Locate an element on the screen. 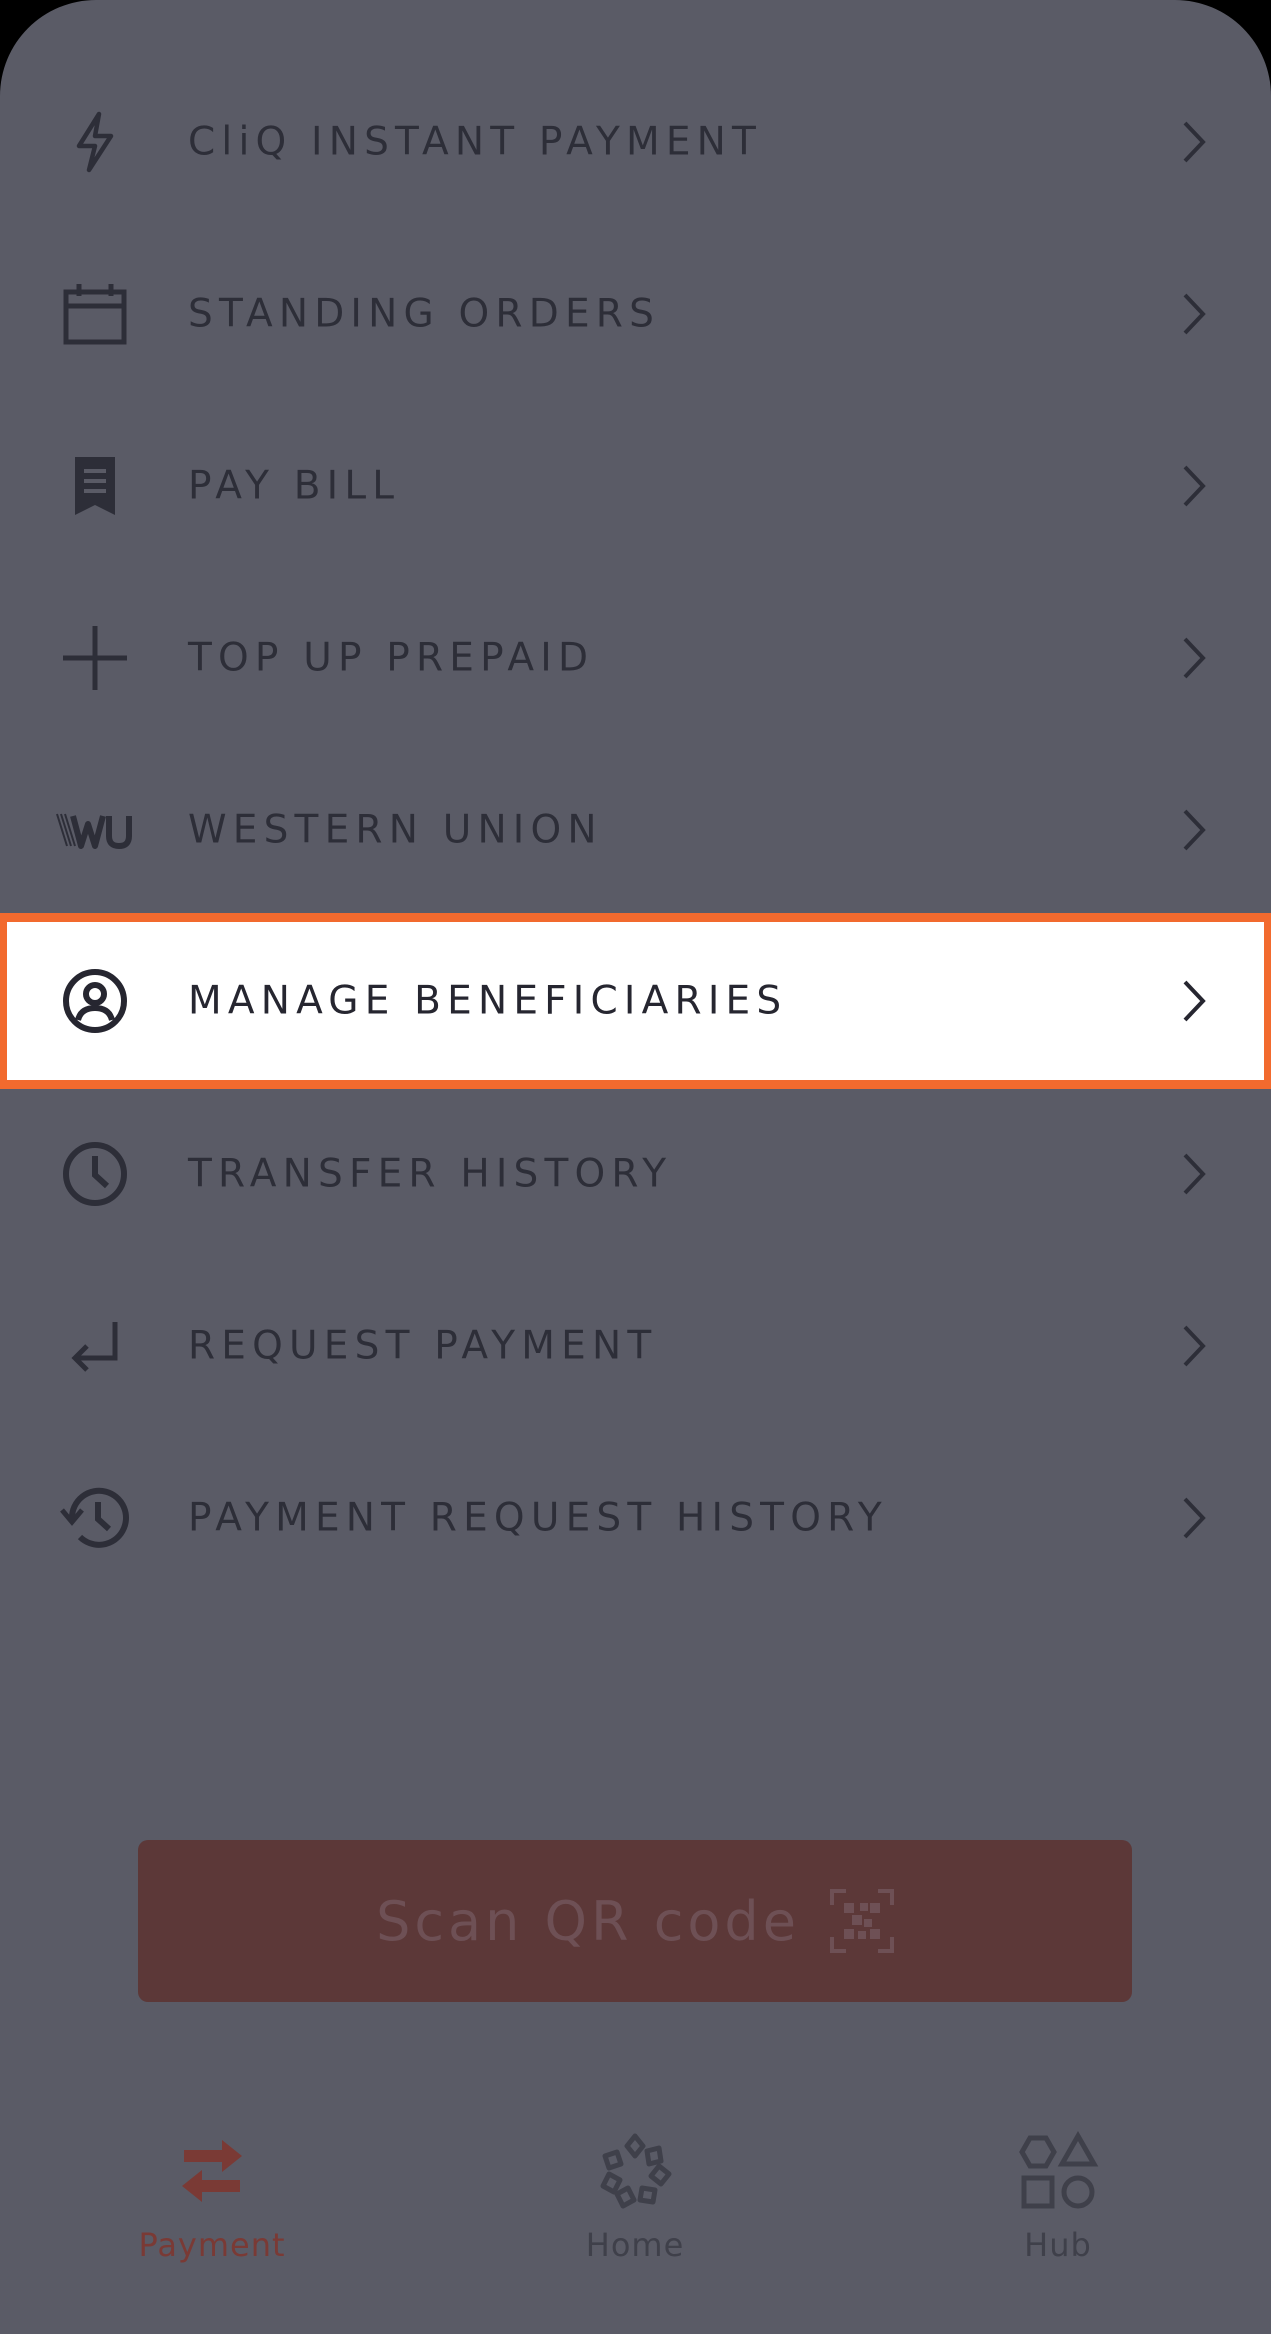 The width and height of the screenshot is (1271, 2334). history-icon is located at coordinates (95, 1518).